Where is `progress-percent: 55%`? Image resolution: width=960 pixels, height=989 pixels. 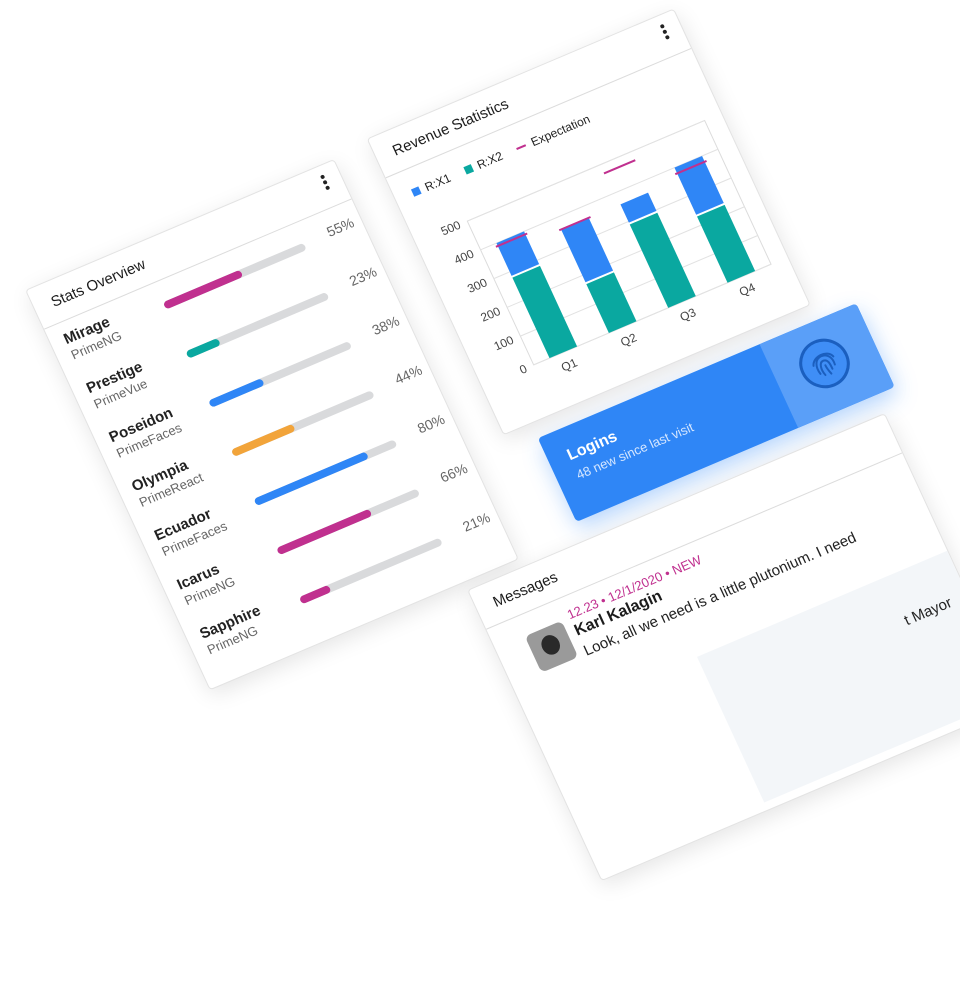
progress-percent: 55% is located at coordinates (340, 227).